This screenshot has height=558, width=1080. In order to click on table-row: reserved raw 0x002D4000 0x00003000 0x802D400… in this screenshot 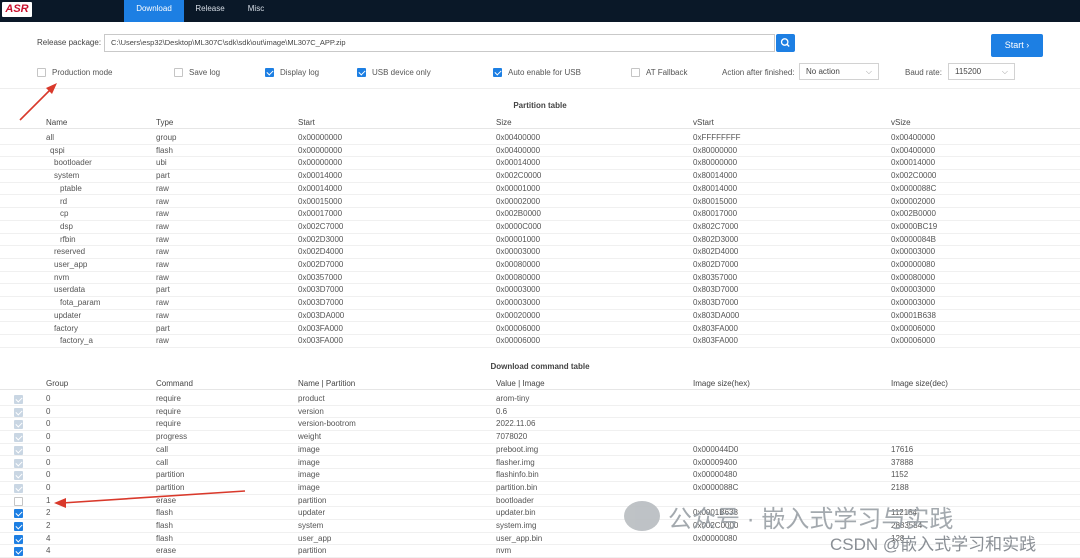, I will do `click(540, 252)`.